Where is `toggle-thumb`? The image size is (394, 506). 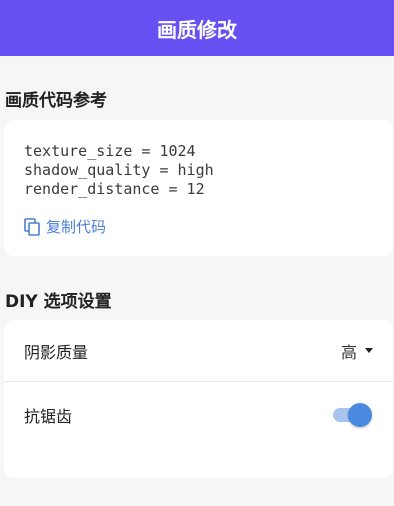 toggle-thumb is located at coordinates (360, 415).